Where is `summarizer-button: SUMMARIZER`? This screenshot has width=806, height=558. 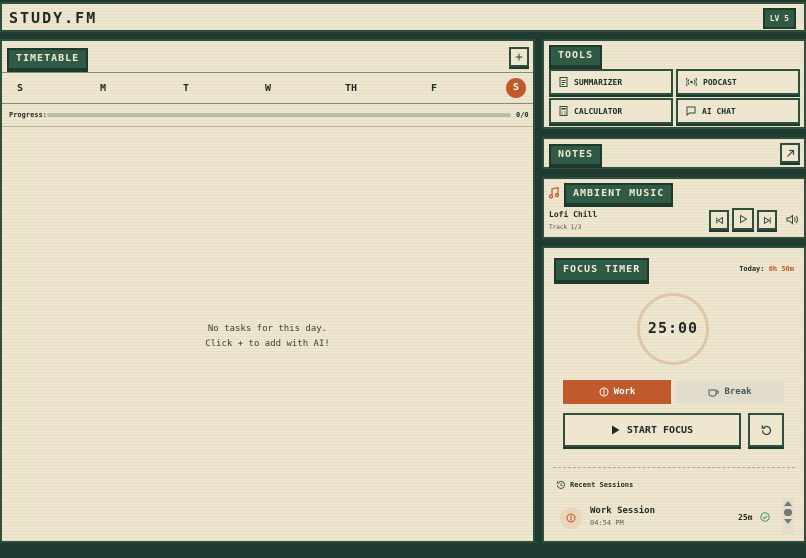
summarizer-button: SUMMARIZER is located at coordinates (611, 82).